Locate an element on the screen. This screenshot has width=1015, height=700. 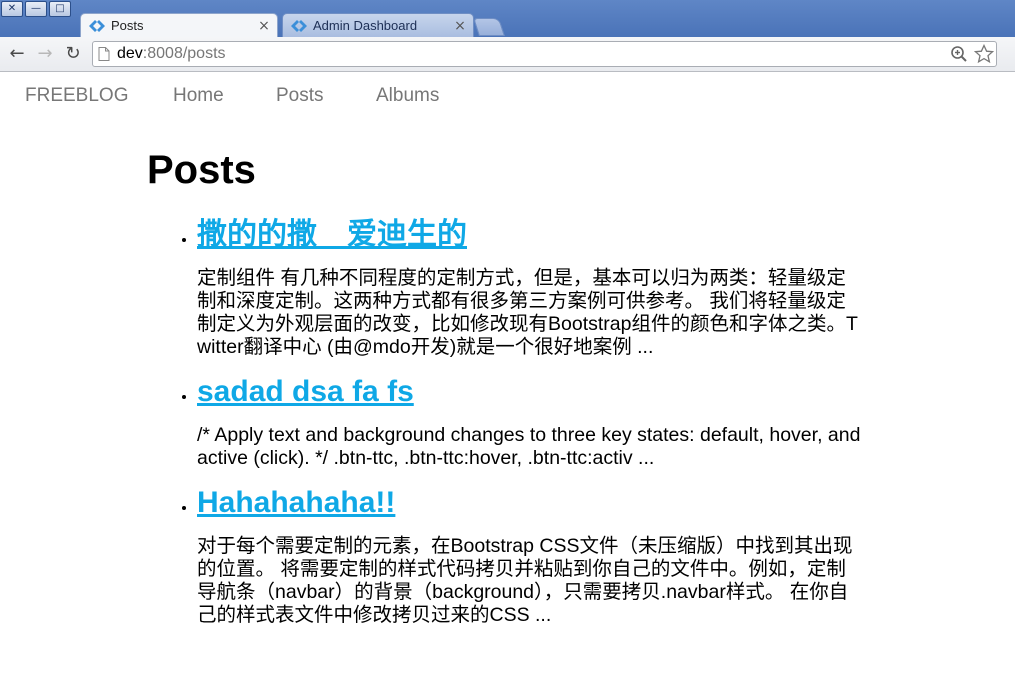
post-title-link: 撒的的撒 爱迪生的 is located at coordinates (332, 235).